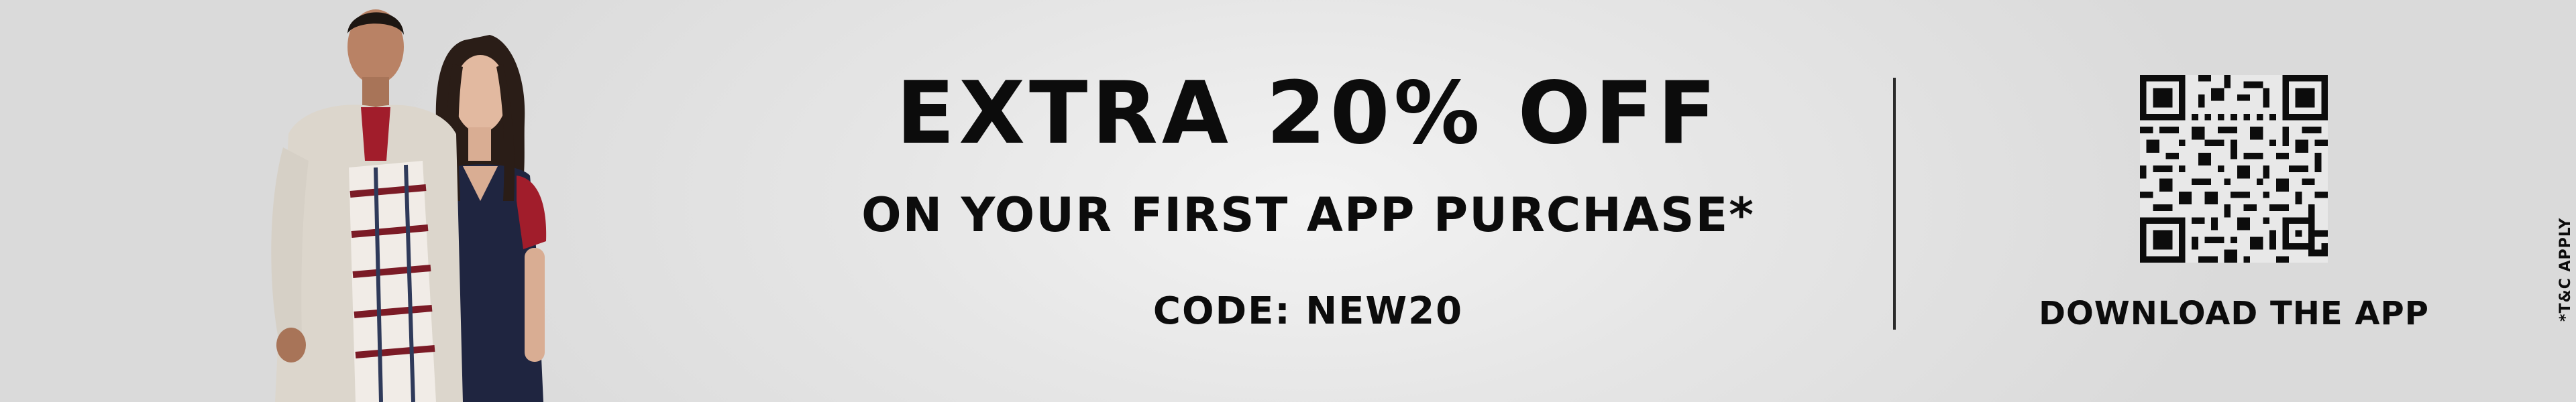  I want to click on promo-subline: ON YOUR FIRST APP PURCHASE*, so click(1308, 216).